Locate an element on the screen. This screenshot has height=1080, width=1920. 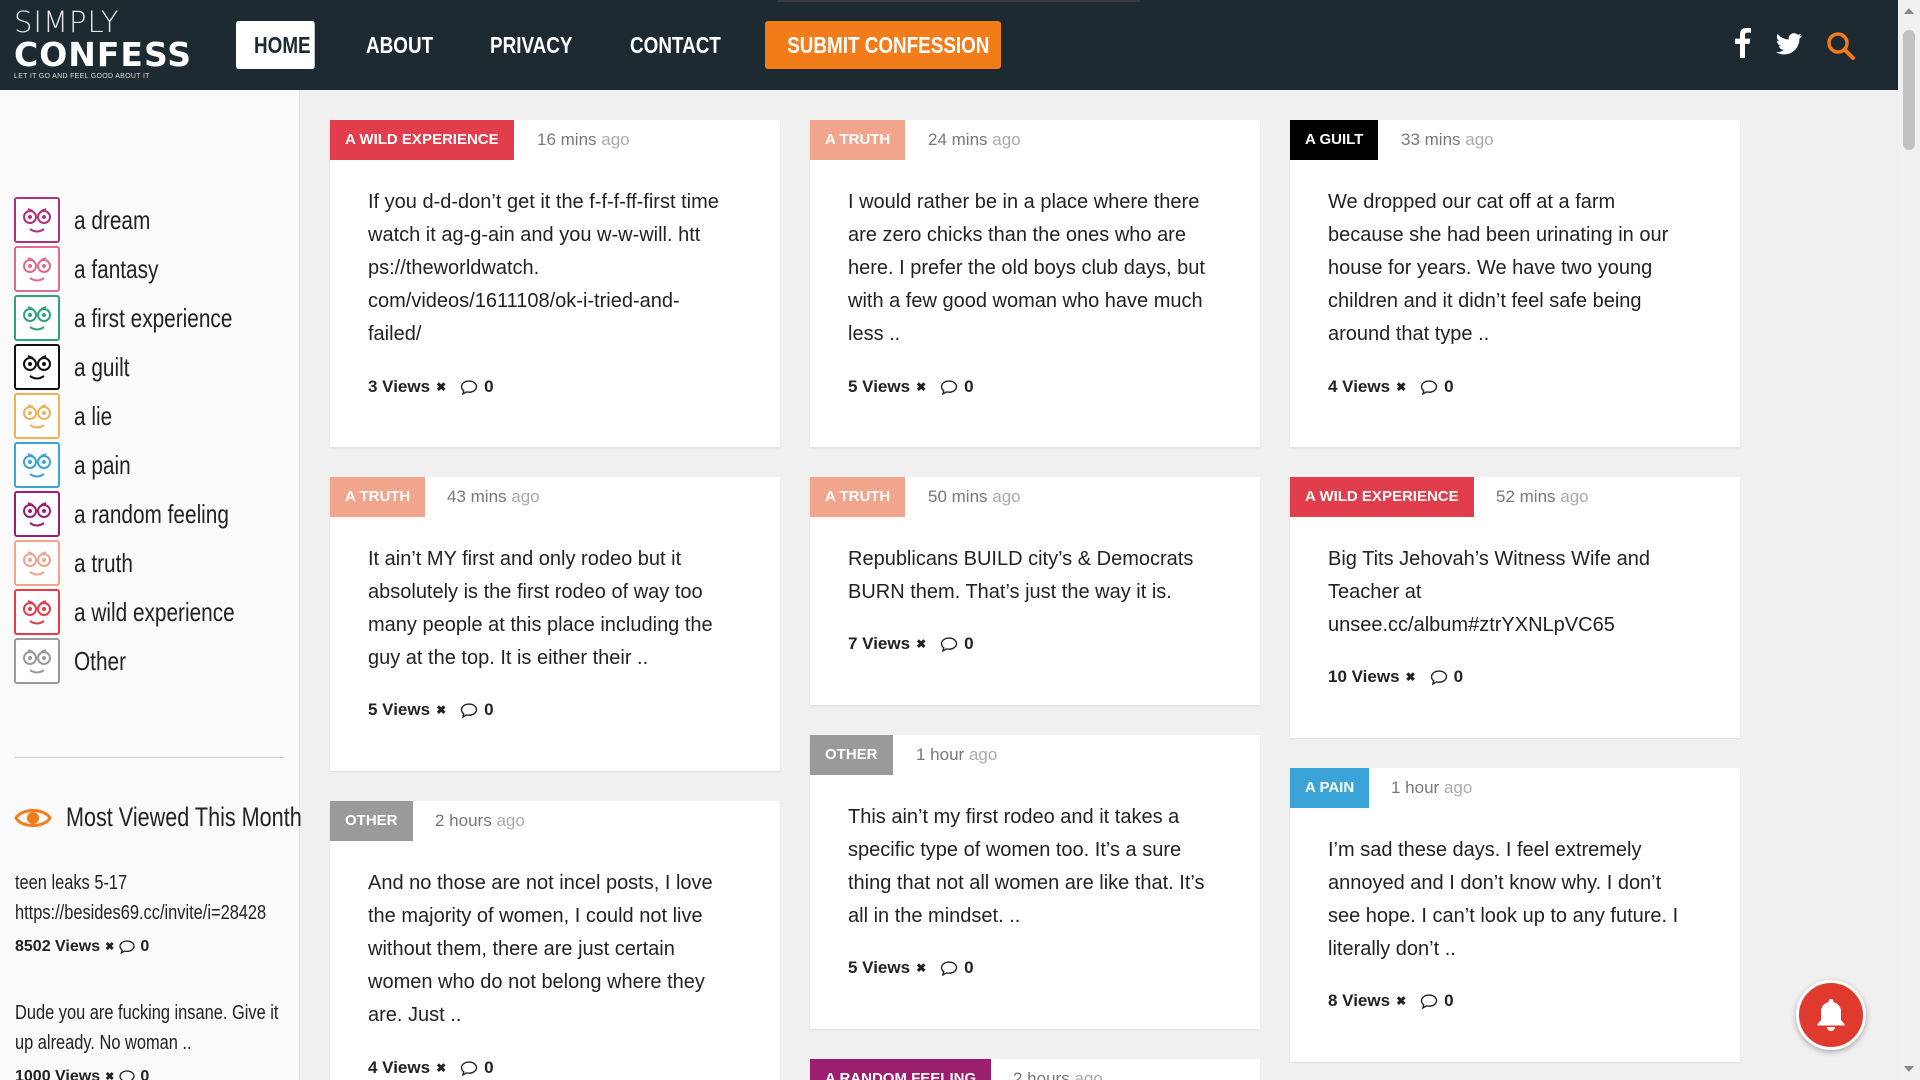
confession-line: specific type of women too. It’s a sure is located at coordinates (1015, 850).